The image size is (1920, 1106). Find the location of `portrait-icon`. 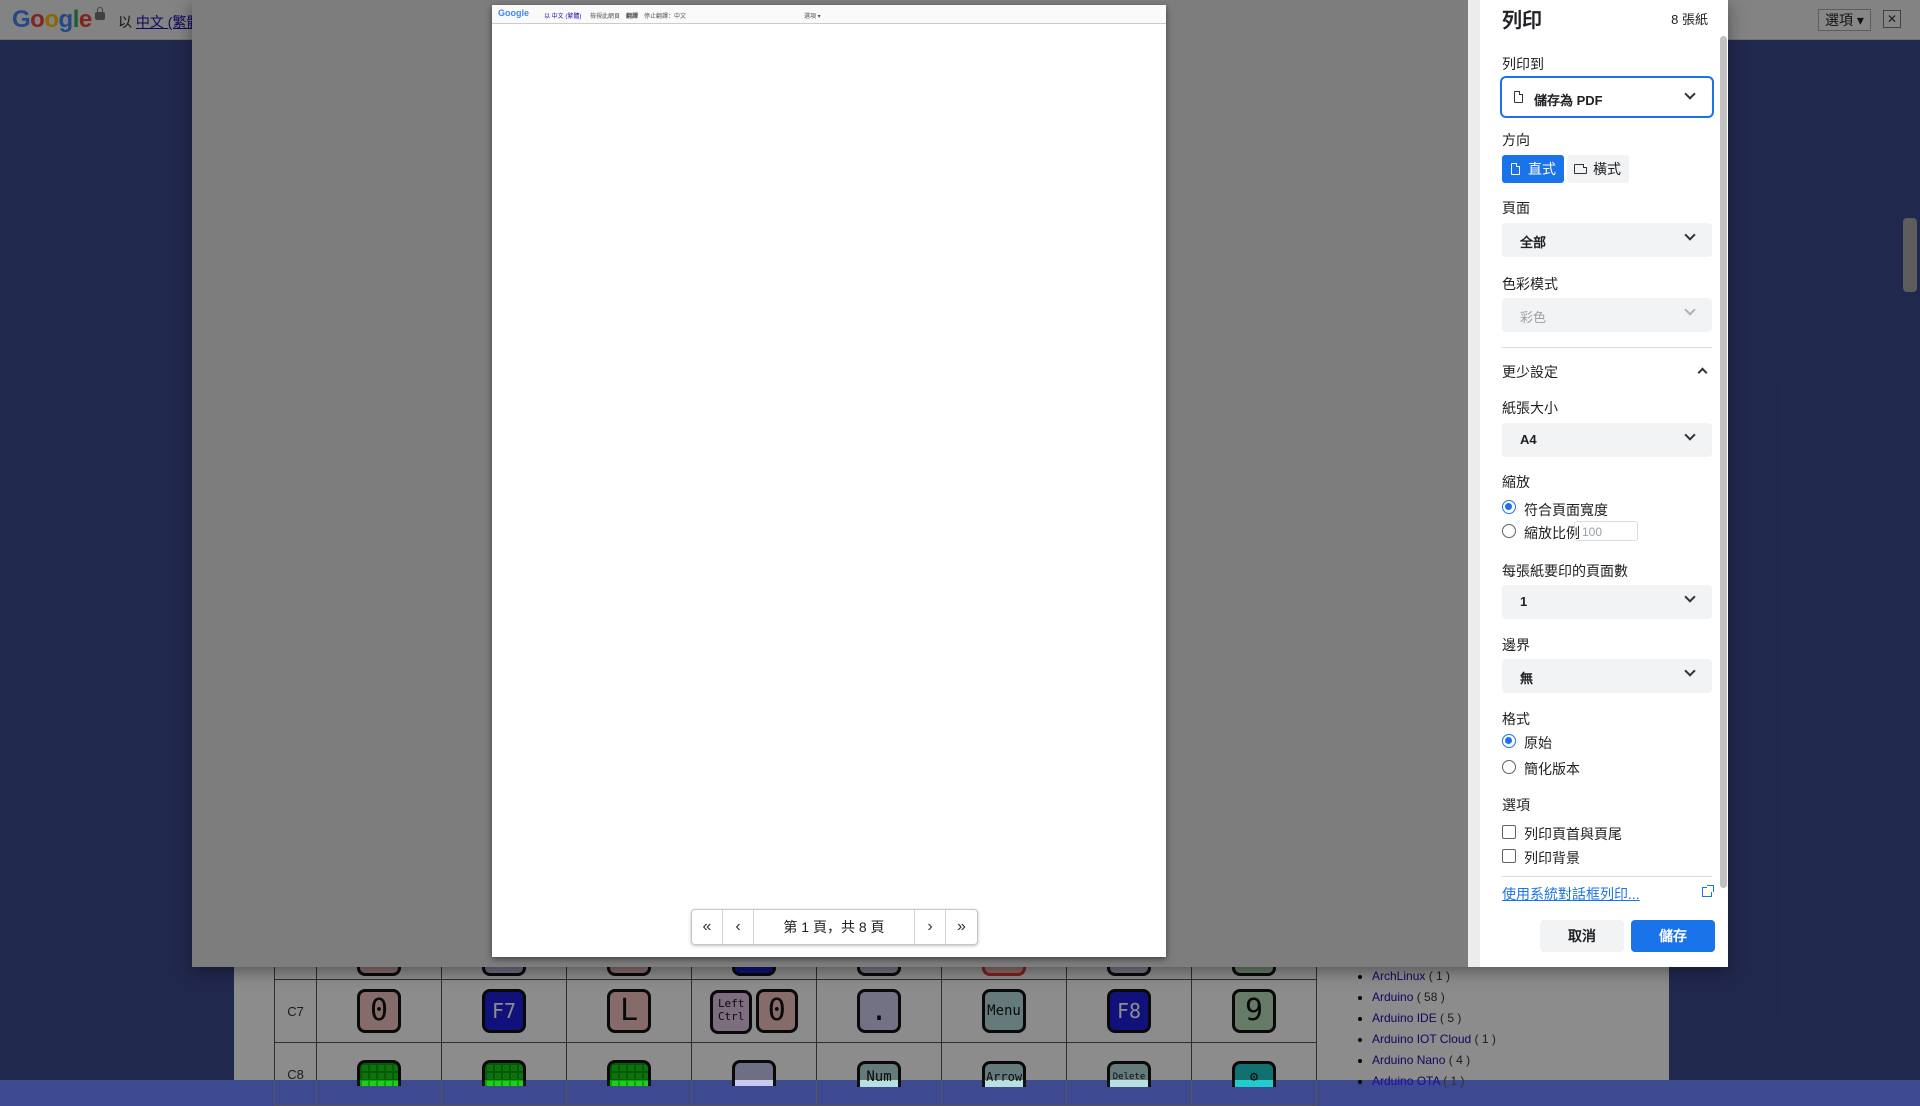

portrait-icon is located at coordinates (1515, 169).